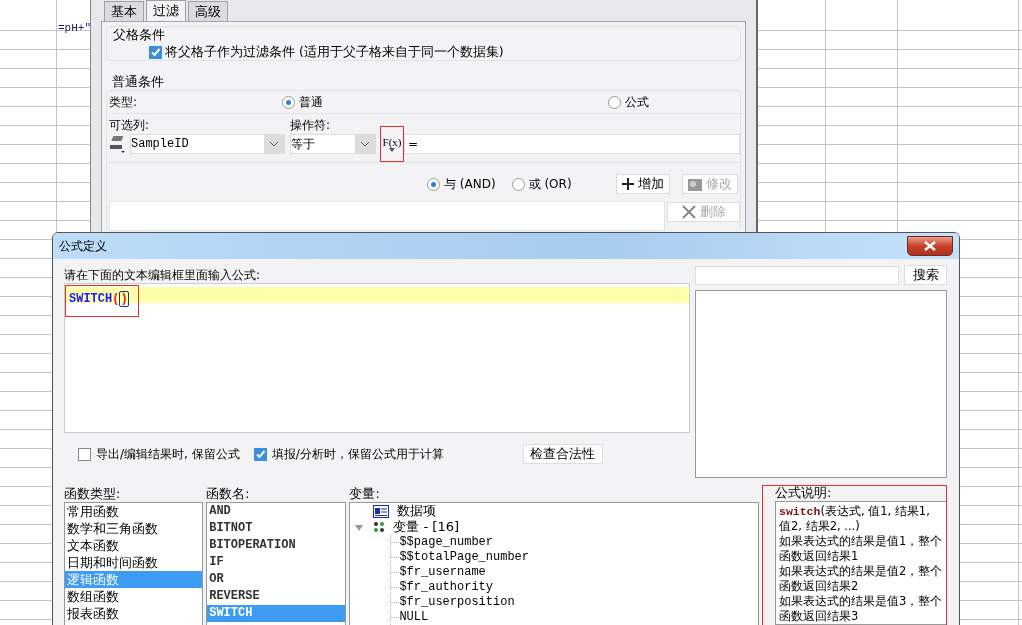  I want to click on dropdown: SampleID, so click(207, 144).